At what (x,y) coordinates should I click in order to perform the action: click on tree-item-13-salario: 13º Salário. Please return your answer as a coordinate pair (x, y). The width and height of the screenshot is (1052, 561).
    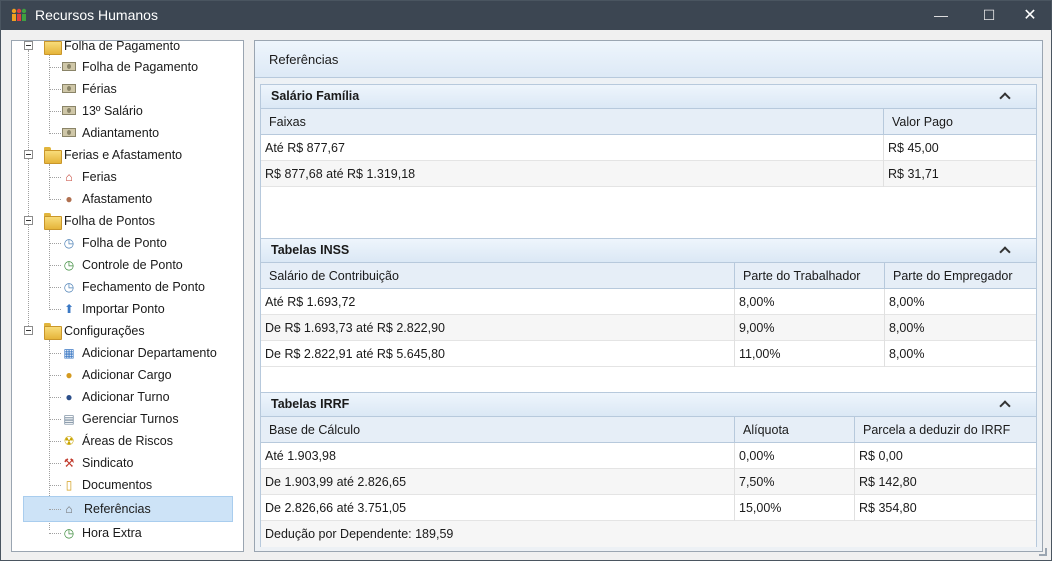
    Looking at the image, I should click on (127, 111).